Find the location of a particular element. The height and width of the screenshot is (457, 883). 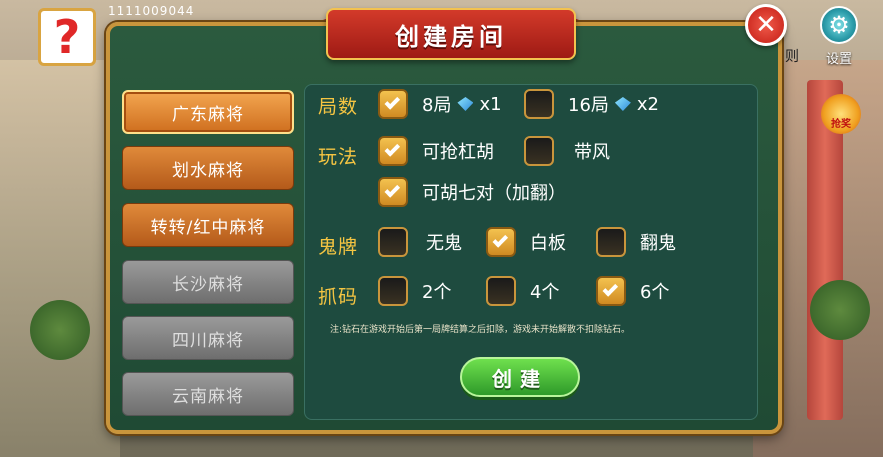

settings-button: ⚙ 设置 is located at coordinates (839, 36).